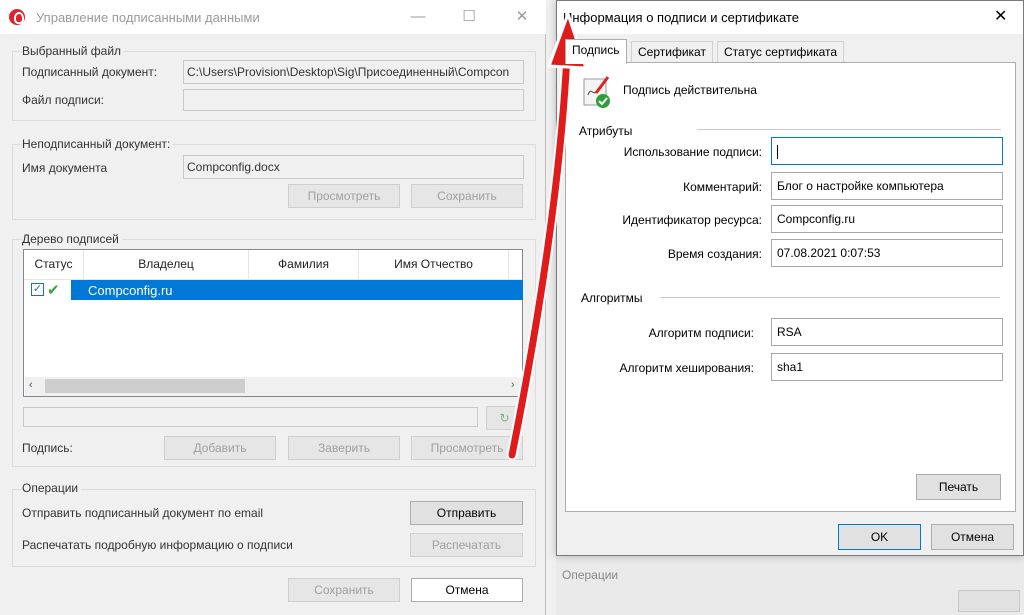 Image resolution: width=1024 pixels, height=615 pixels. Describe the element at coordinates (504, 418) in the screenshot. I see `refresh-icon: ↻` at that location.